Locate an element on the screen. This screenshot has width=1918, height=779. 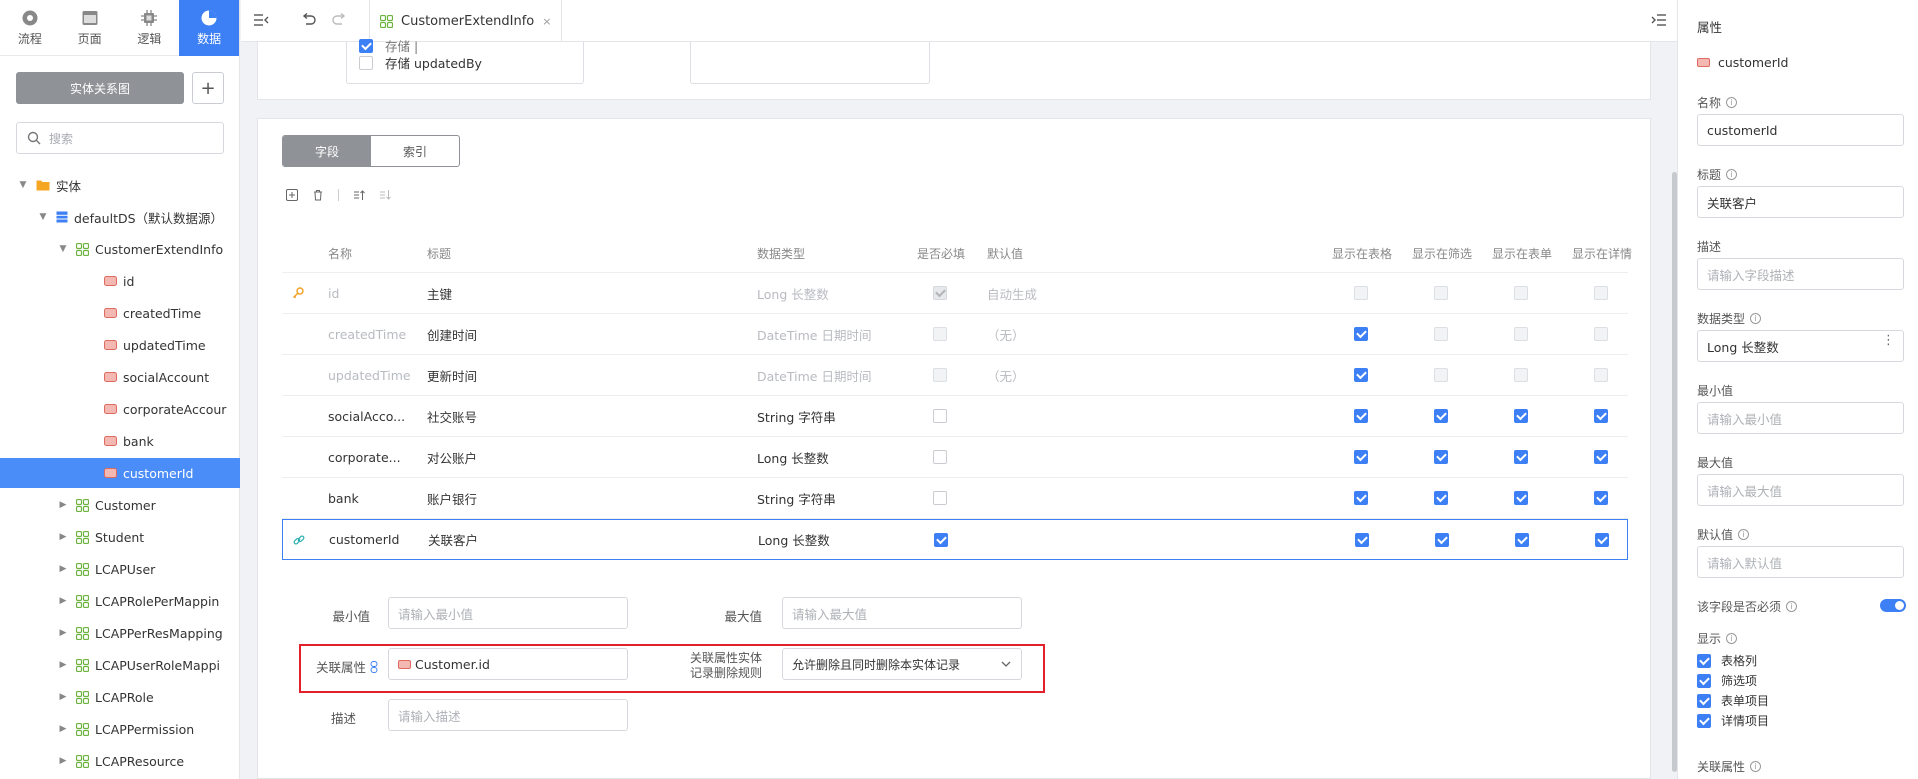
tree-item: customerId is located at coordinates (120, 473).